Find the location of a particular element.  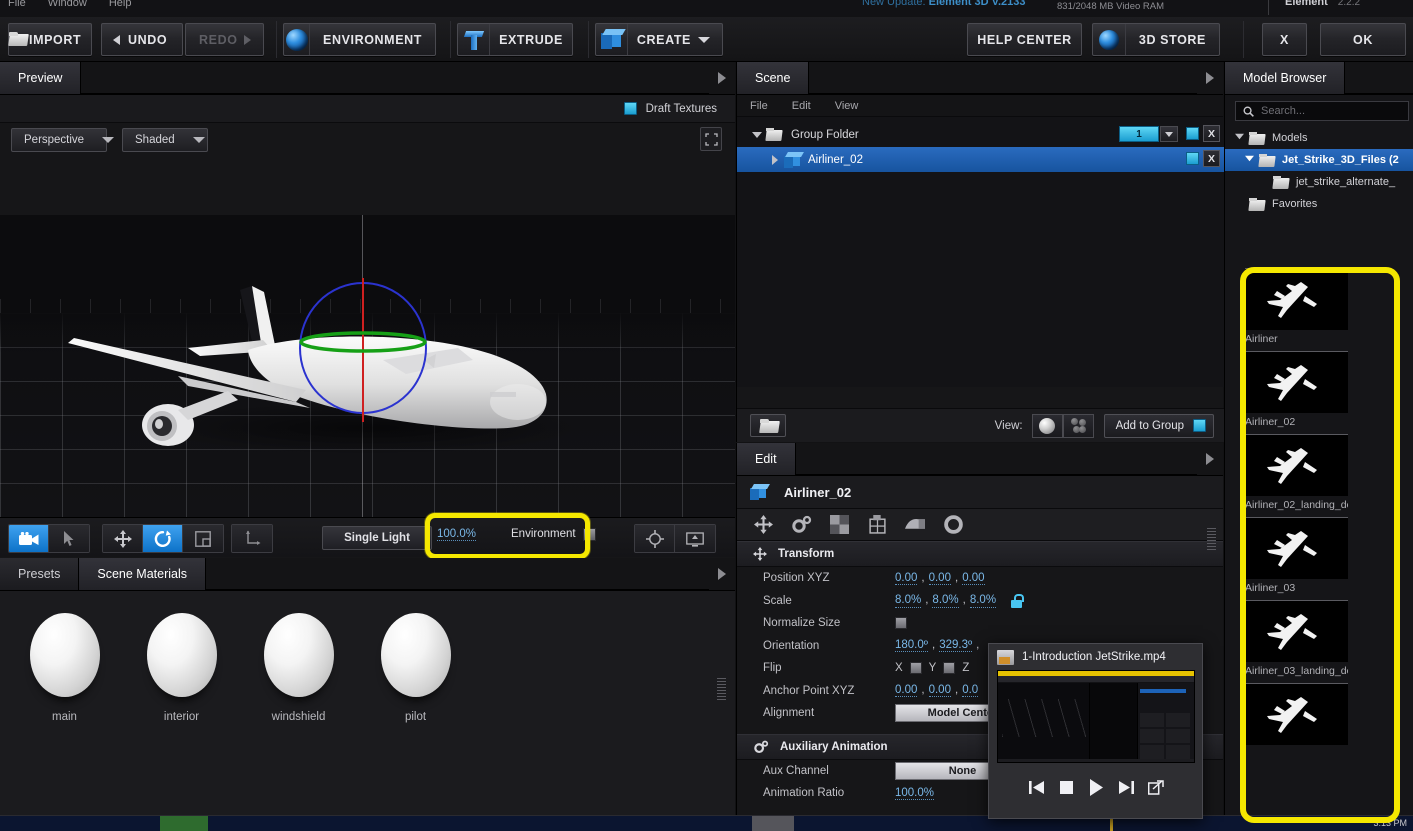

axis-tool-button is located at coordinates (252, 538).